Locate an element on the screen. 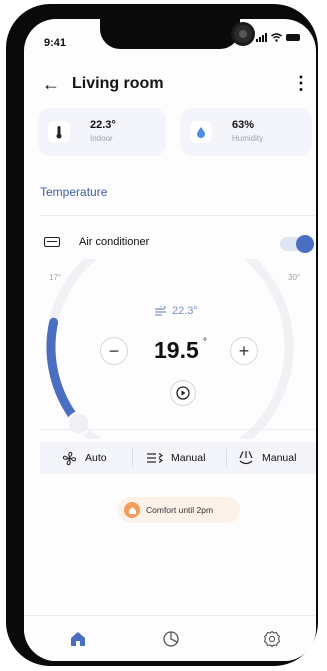 The height and width of the screenshot is (671, 327). indoor-value: 22.3° is located at coordinates (103, 125).